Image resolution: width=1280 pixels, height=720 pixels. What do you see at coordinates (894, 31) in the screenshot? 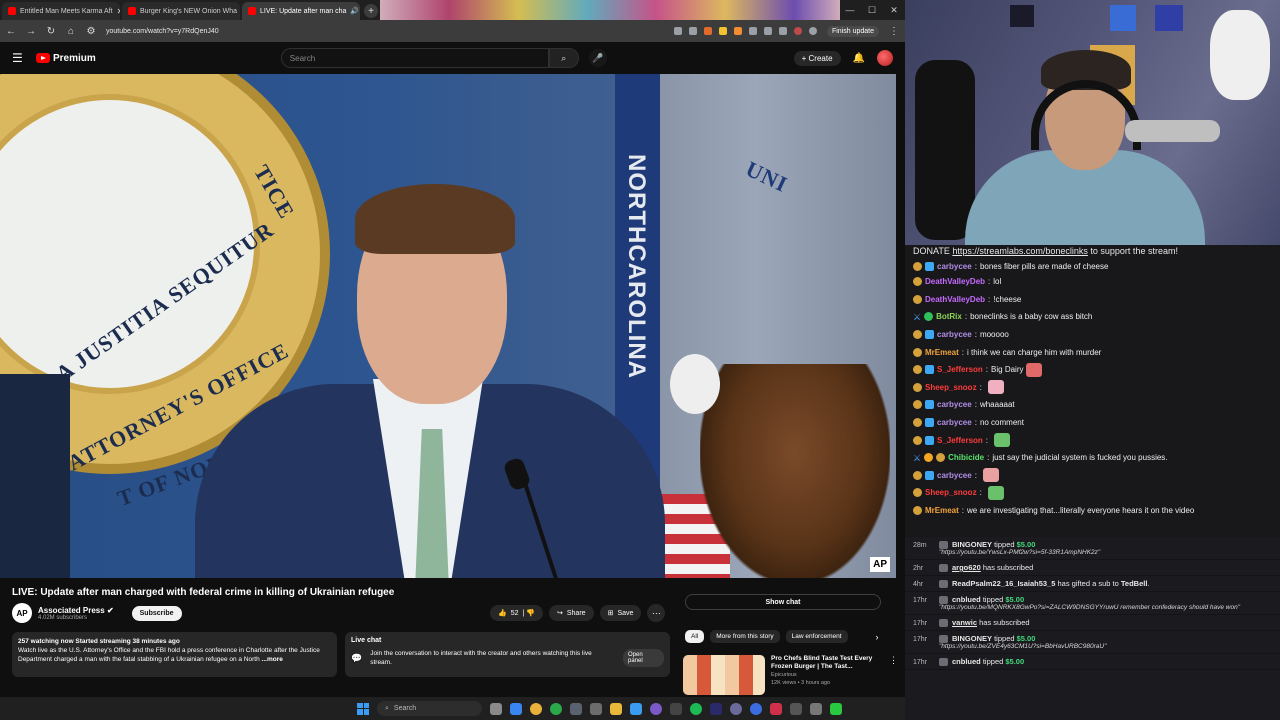
I see `menu-kebab-icon: ⋮` at bounding box center [894, 31].